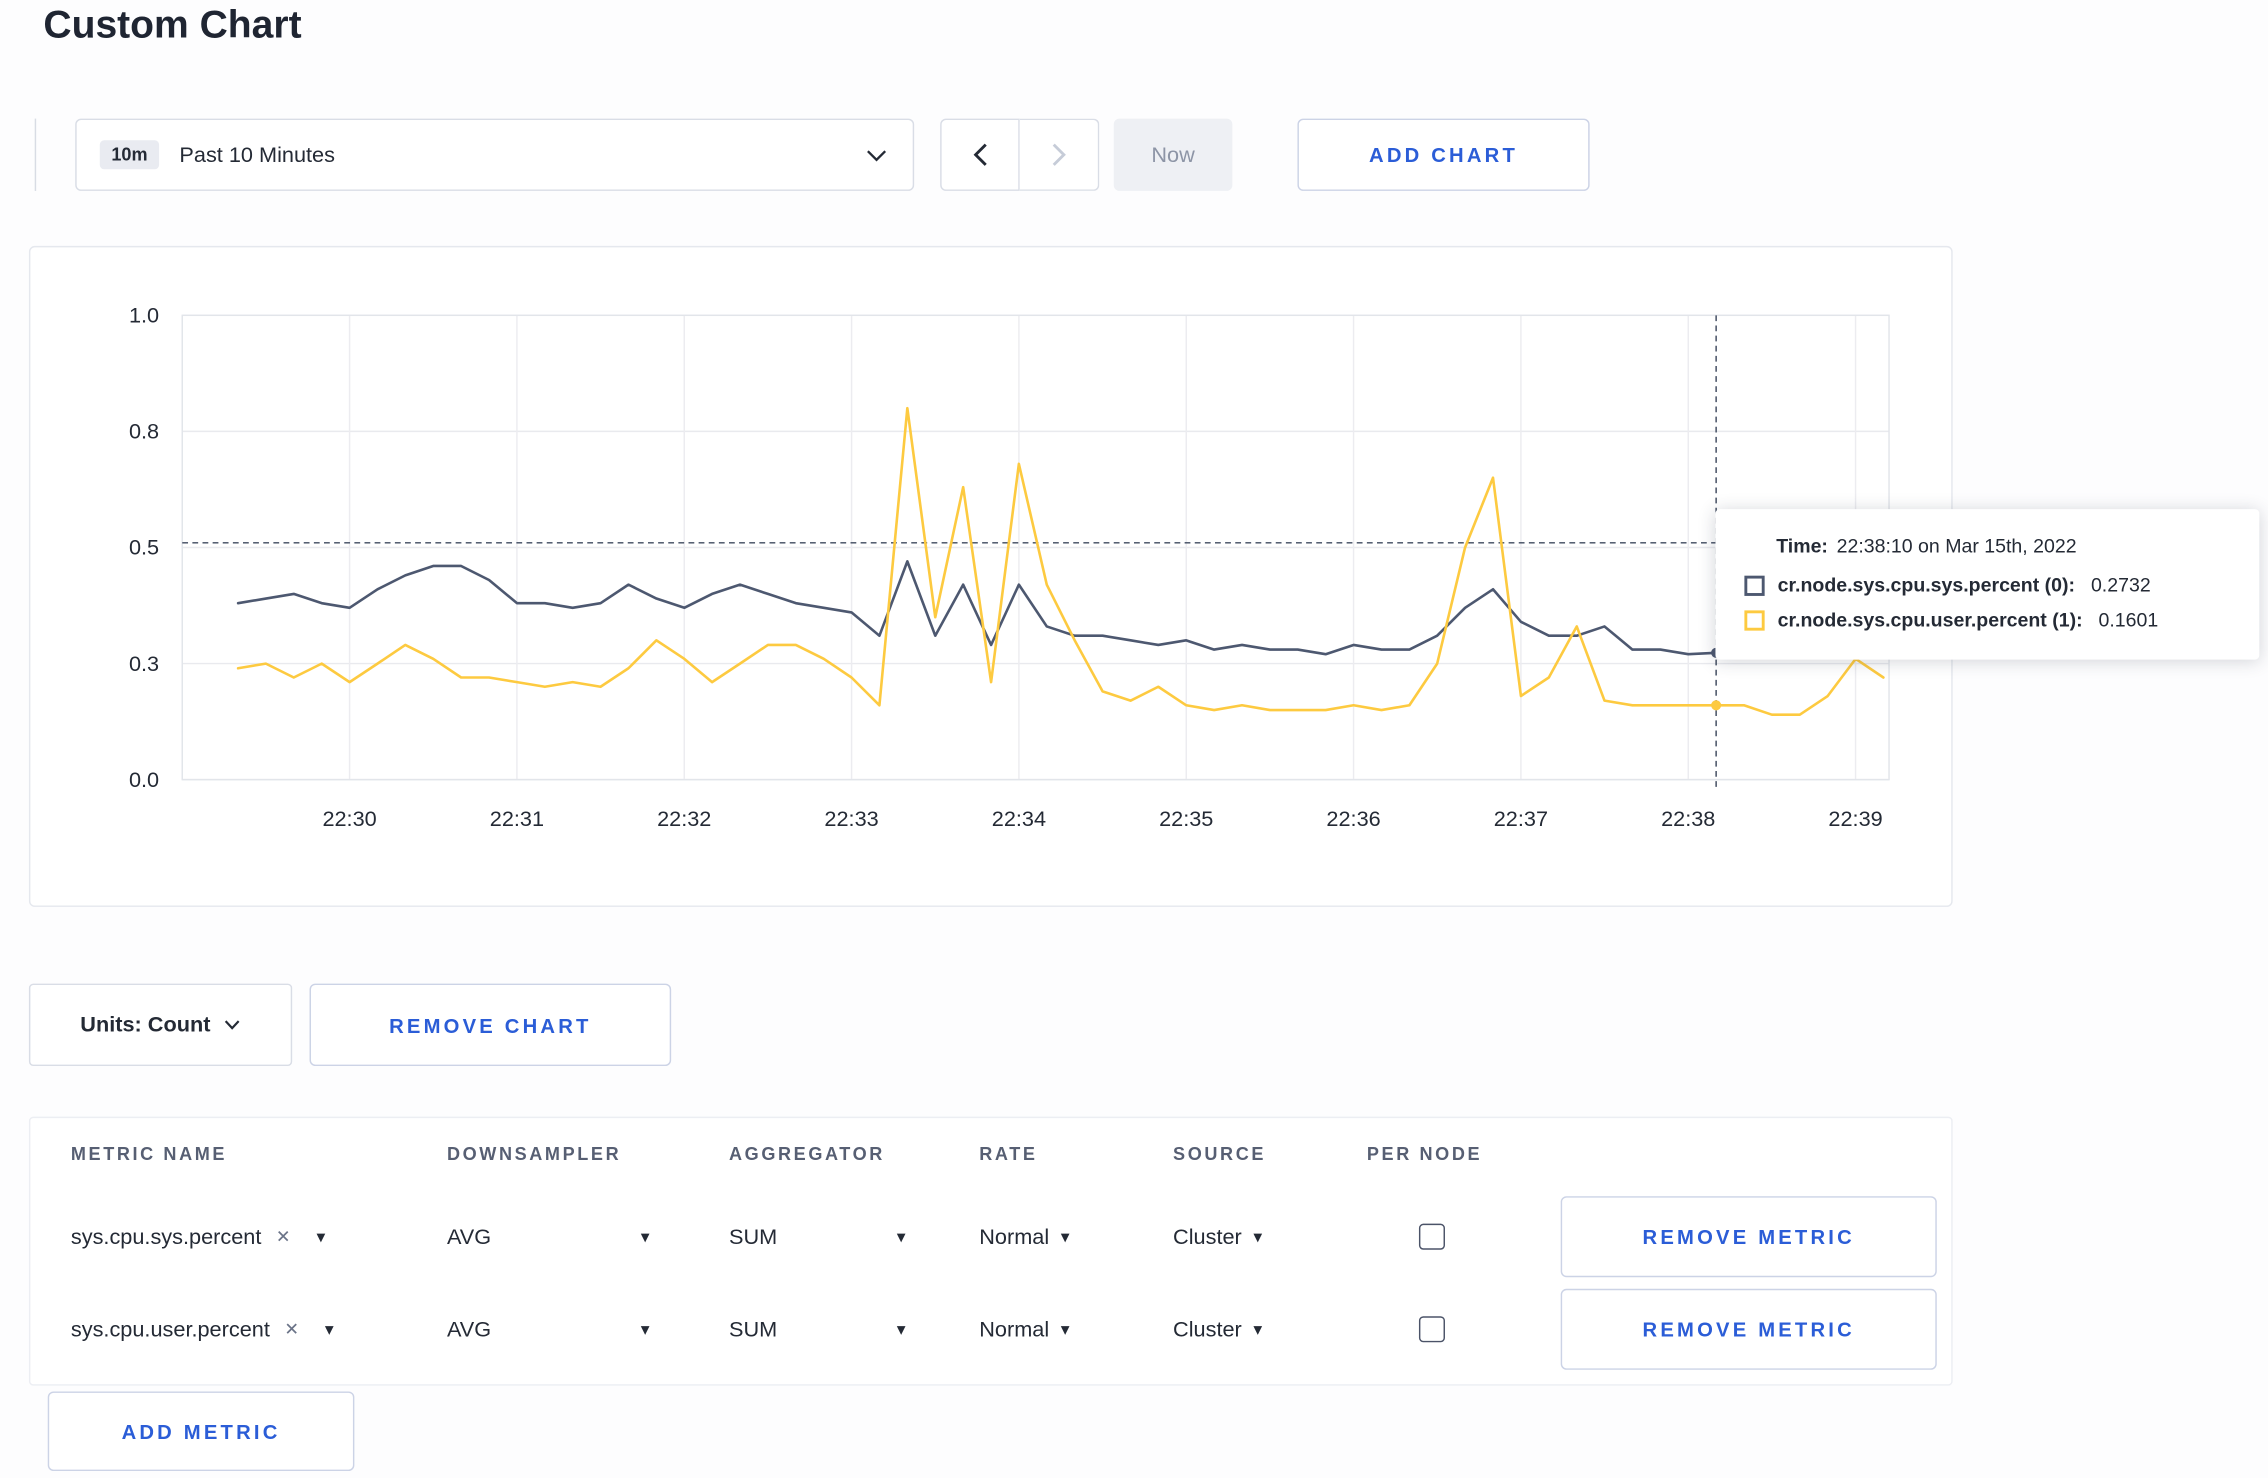 The width and height of the screenshot is (2268, 1478). I want to click on tooltip-series-row: cr.node.sys.cpu.user.percent (1): 0.1601, so click(1987, 620).